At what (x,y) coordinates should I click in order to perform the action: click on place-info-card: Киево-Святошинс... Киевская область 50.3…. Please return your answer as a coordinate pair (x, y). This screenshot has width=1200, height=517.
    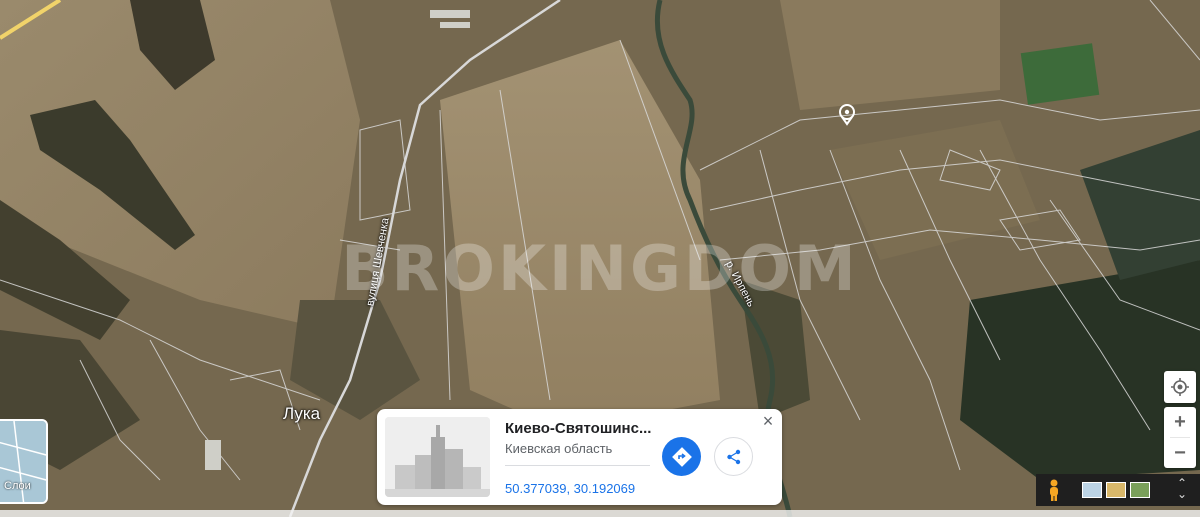
    Looking at the image, I should click on (579, 457).